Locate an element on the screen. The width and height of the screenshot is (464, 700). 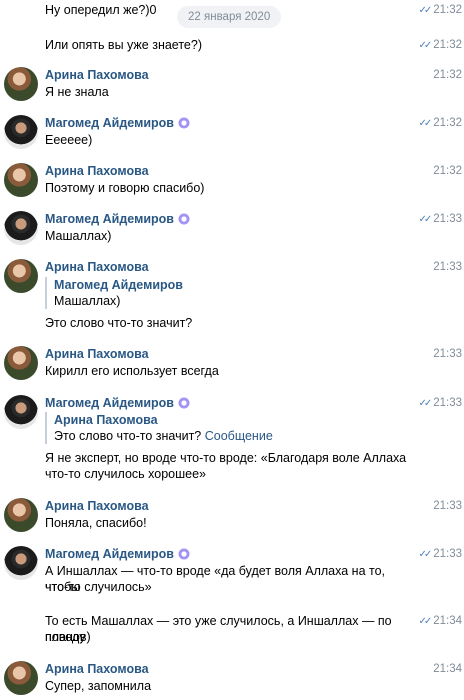
quote-author: Магомед Айдемиров is located at coordinates (118, 285).